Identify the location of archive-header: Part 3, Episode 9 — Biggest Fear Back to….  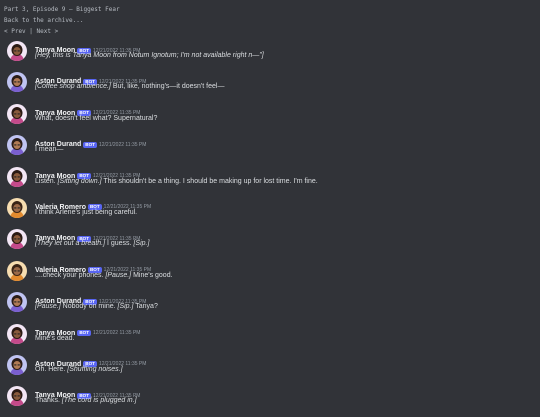
(270, 18).